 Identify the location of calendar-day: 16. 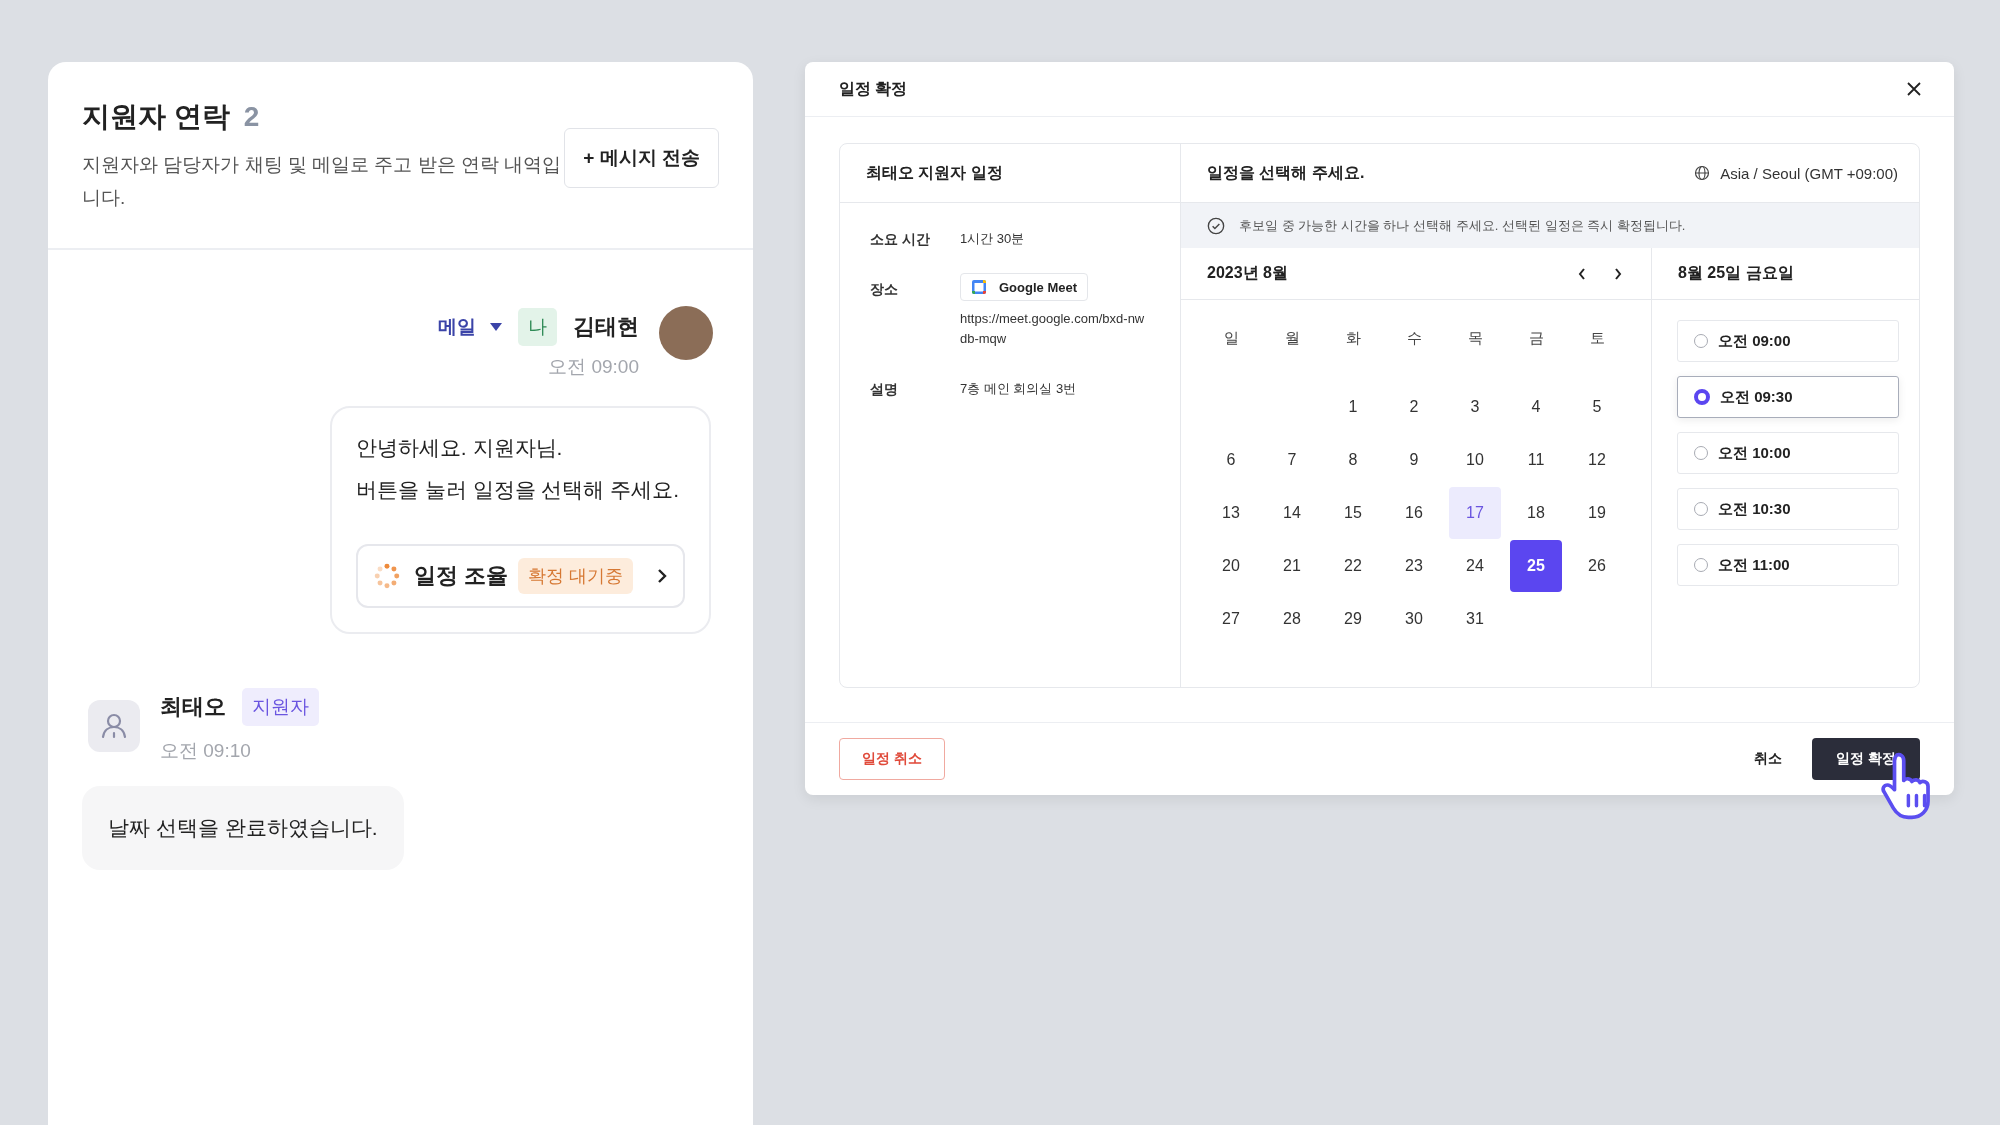
(1414, 513).